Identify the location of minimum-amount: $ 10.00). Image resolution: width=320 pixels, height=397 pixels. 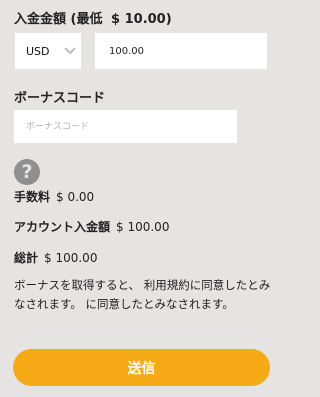
(141, 19).